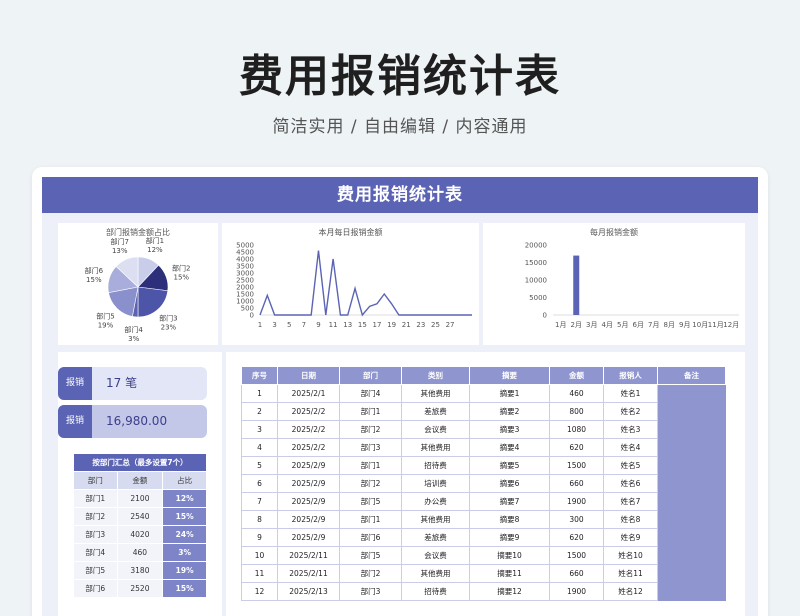 The height and width of the screenshot is (616, 800). I want to click on detail-cell: 摘要1, so click(509, 393).